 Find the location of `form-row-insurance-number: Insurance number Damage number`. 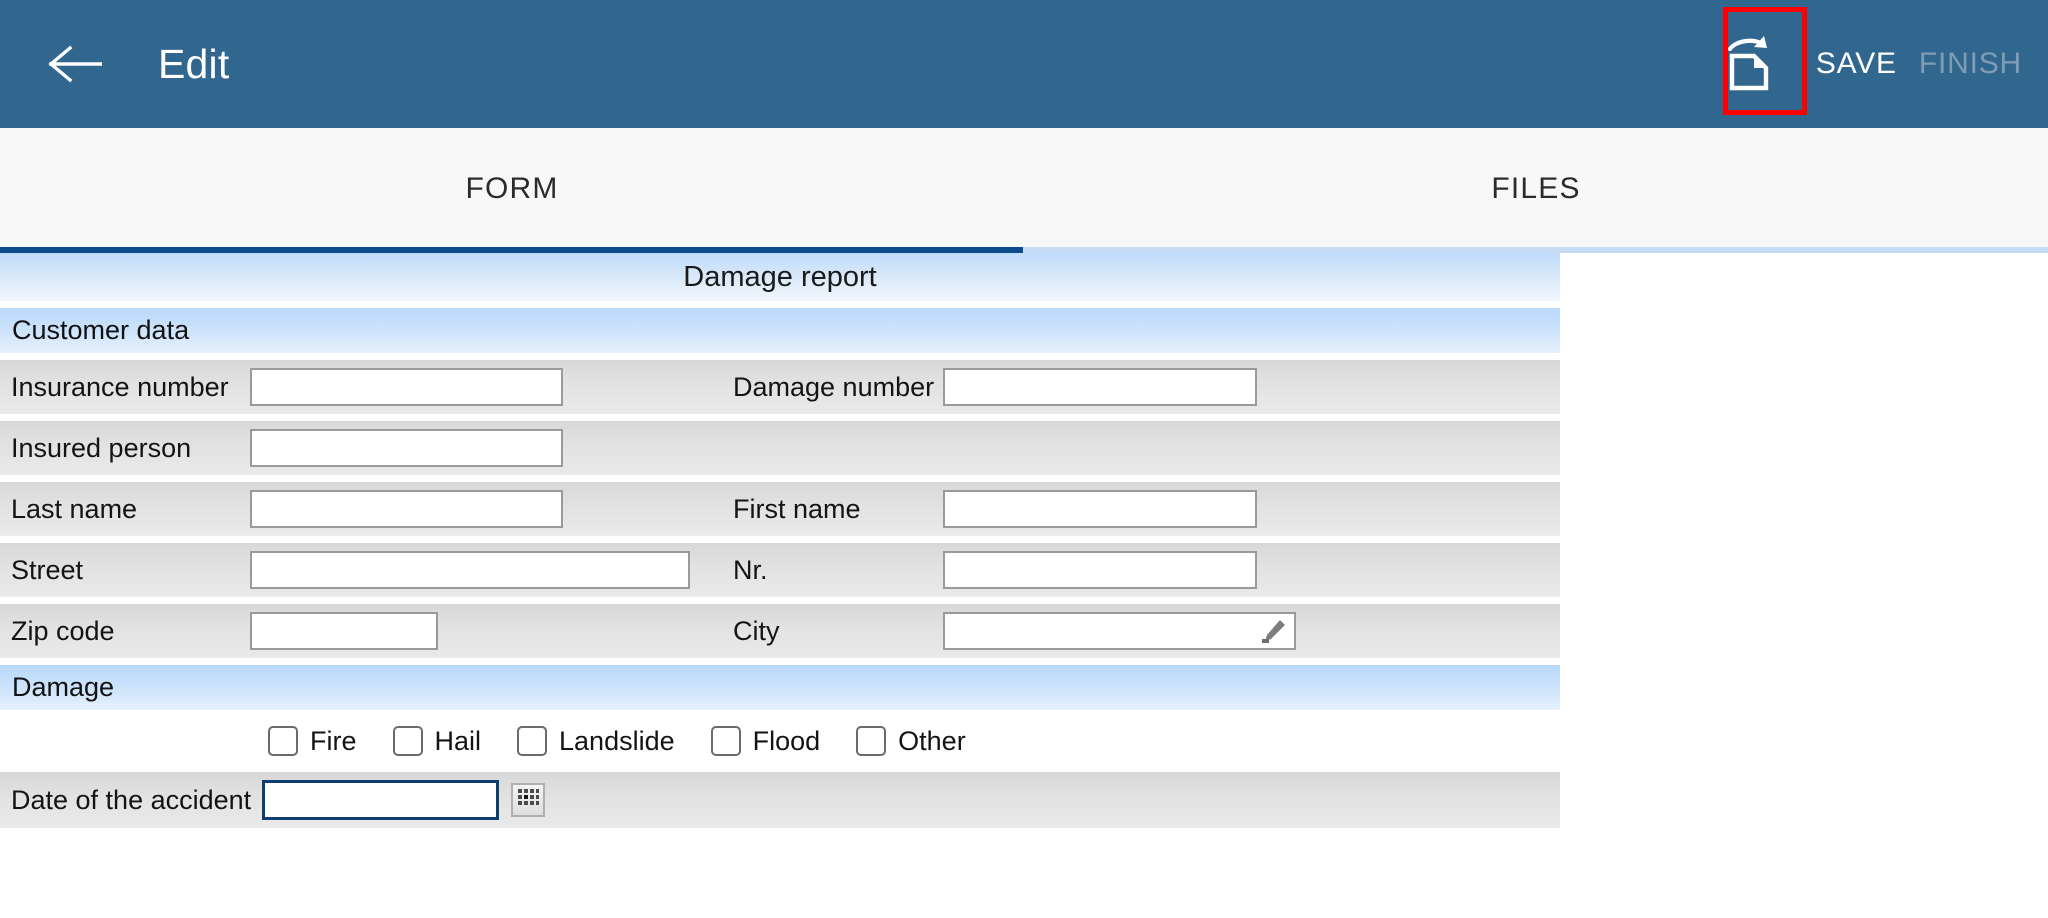

form-row-insurance-number: Insurance number Damage number is located at coordinates (780, 387).